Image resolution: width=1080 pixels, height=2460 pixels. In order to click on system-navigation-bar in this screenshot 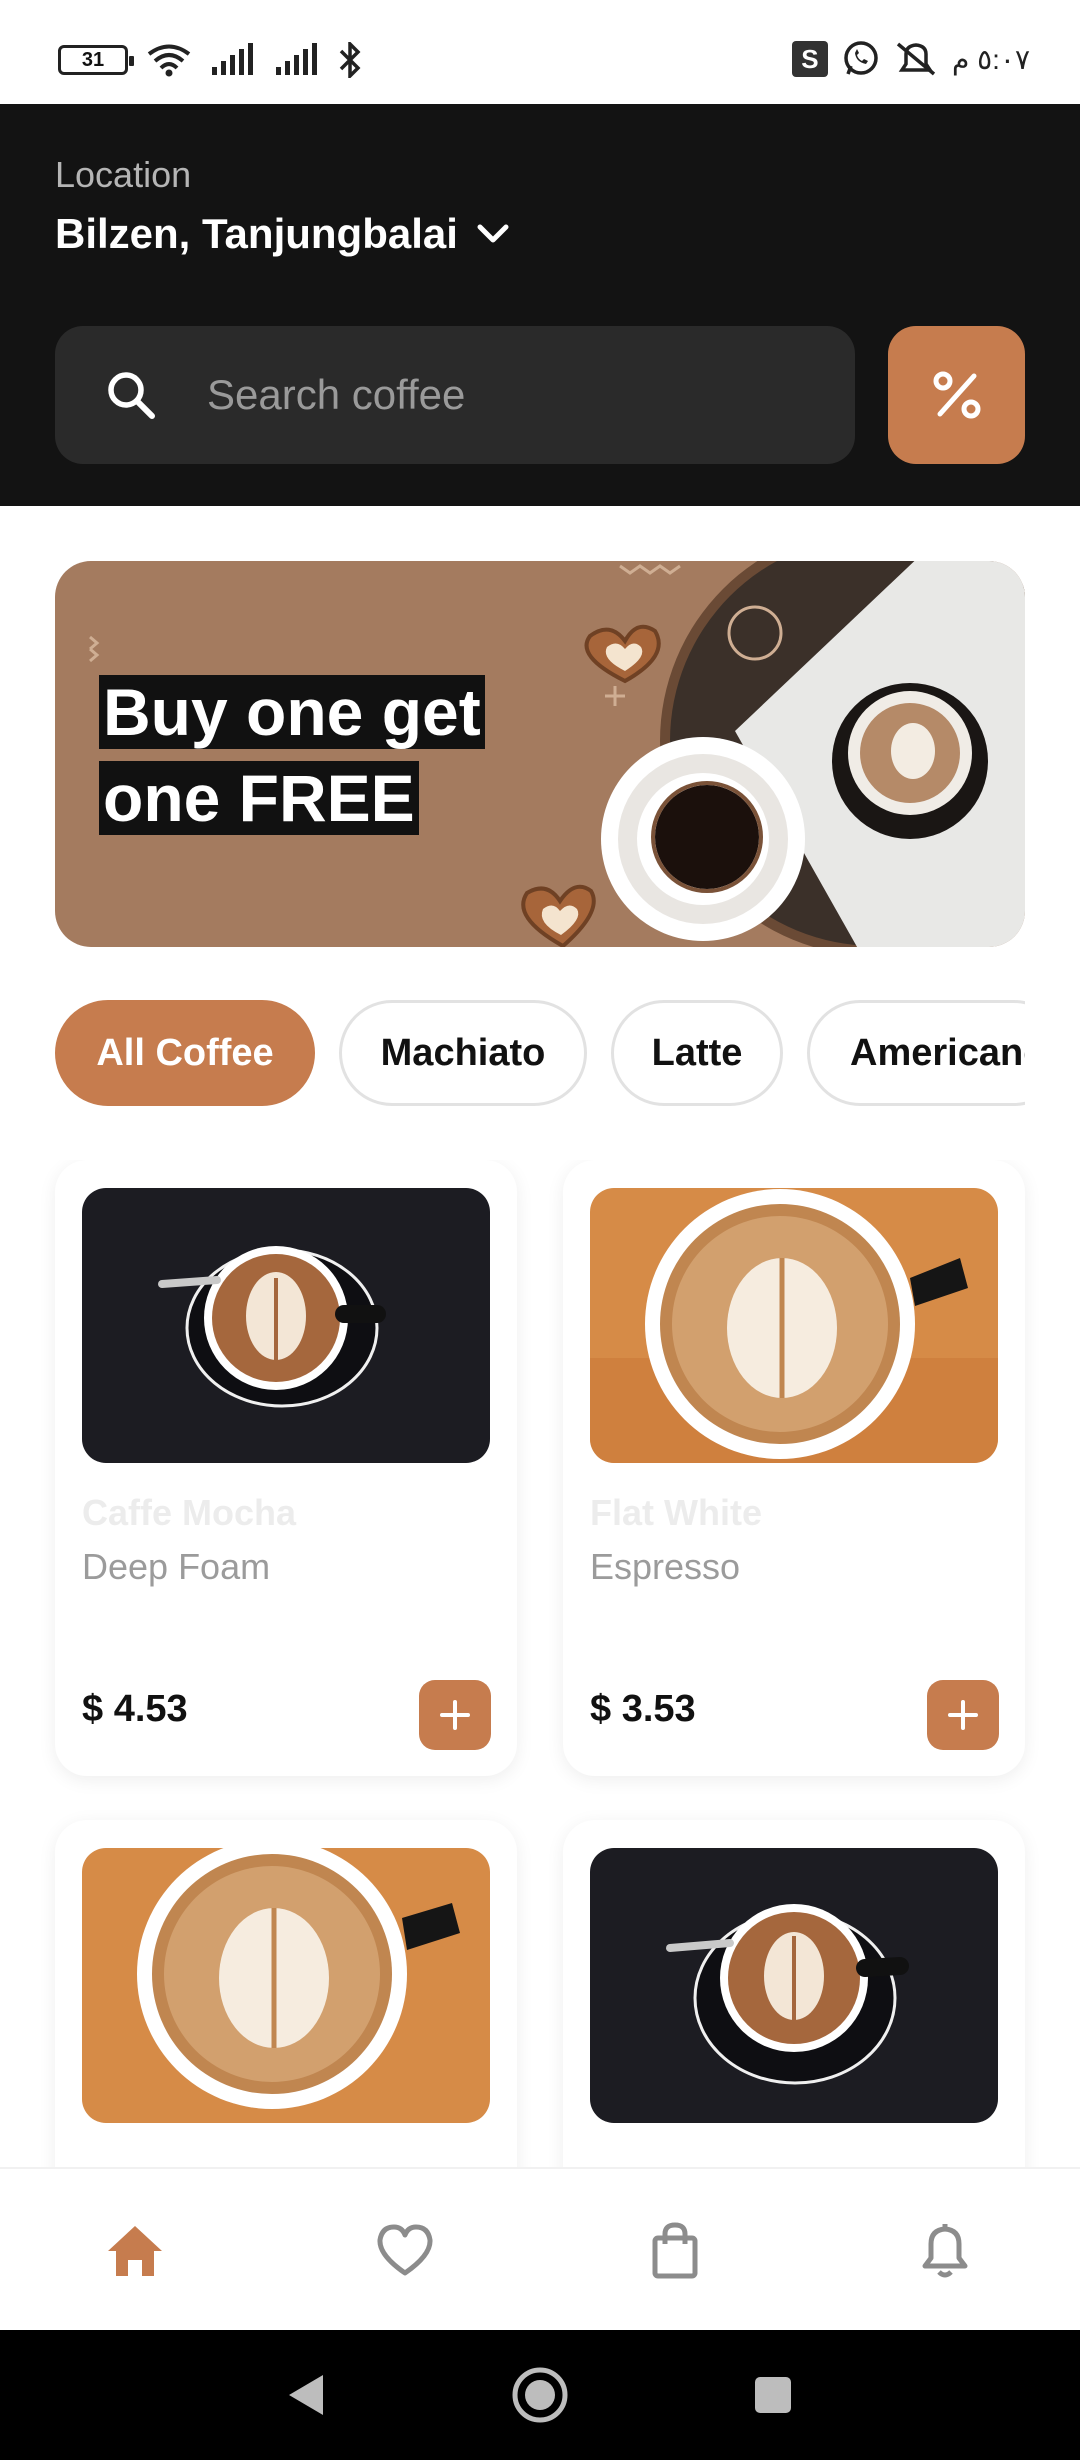, I will do `click(540, 2395)`.